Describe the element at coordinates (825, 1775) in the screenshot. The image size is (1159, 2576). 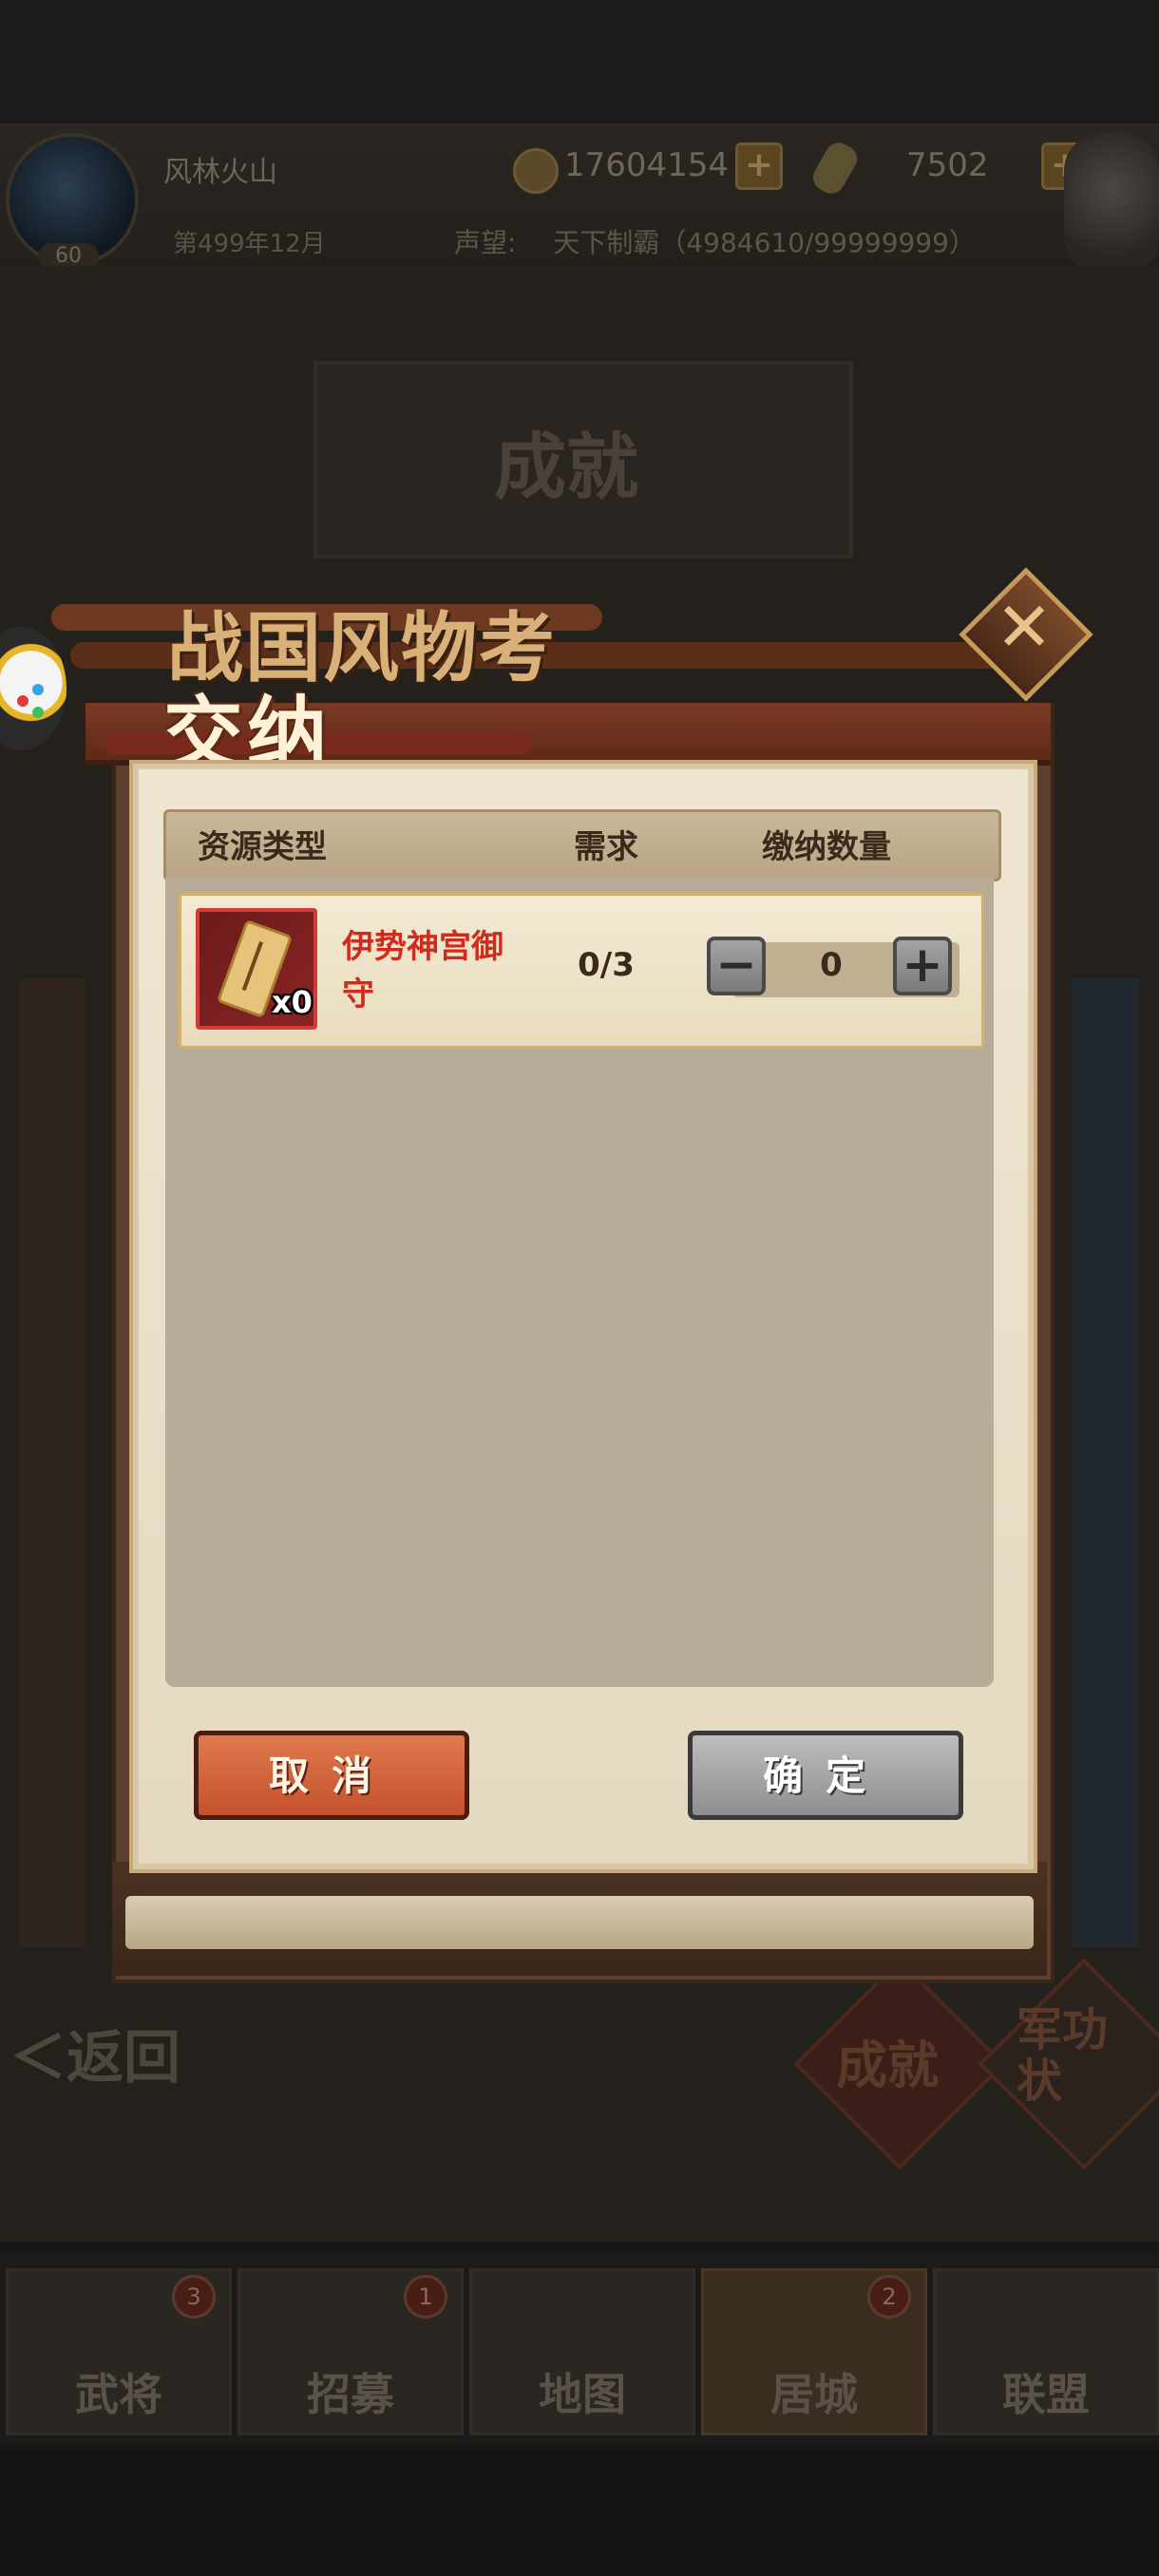
I see `confirm-button: 确定` at that location.